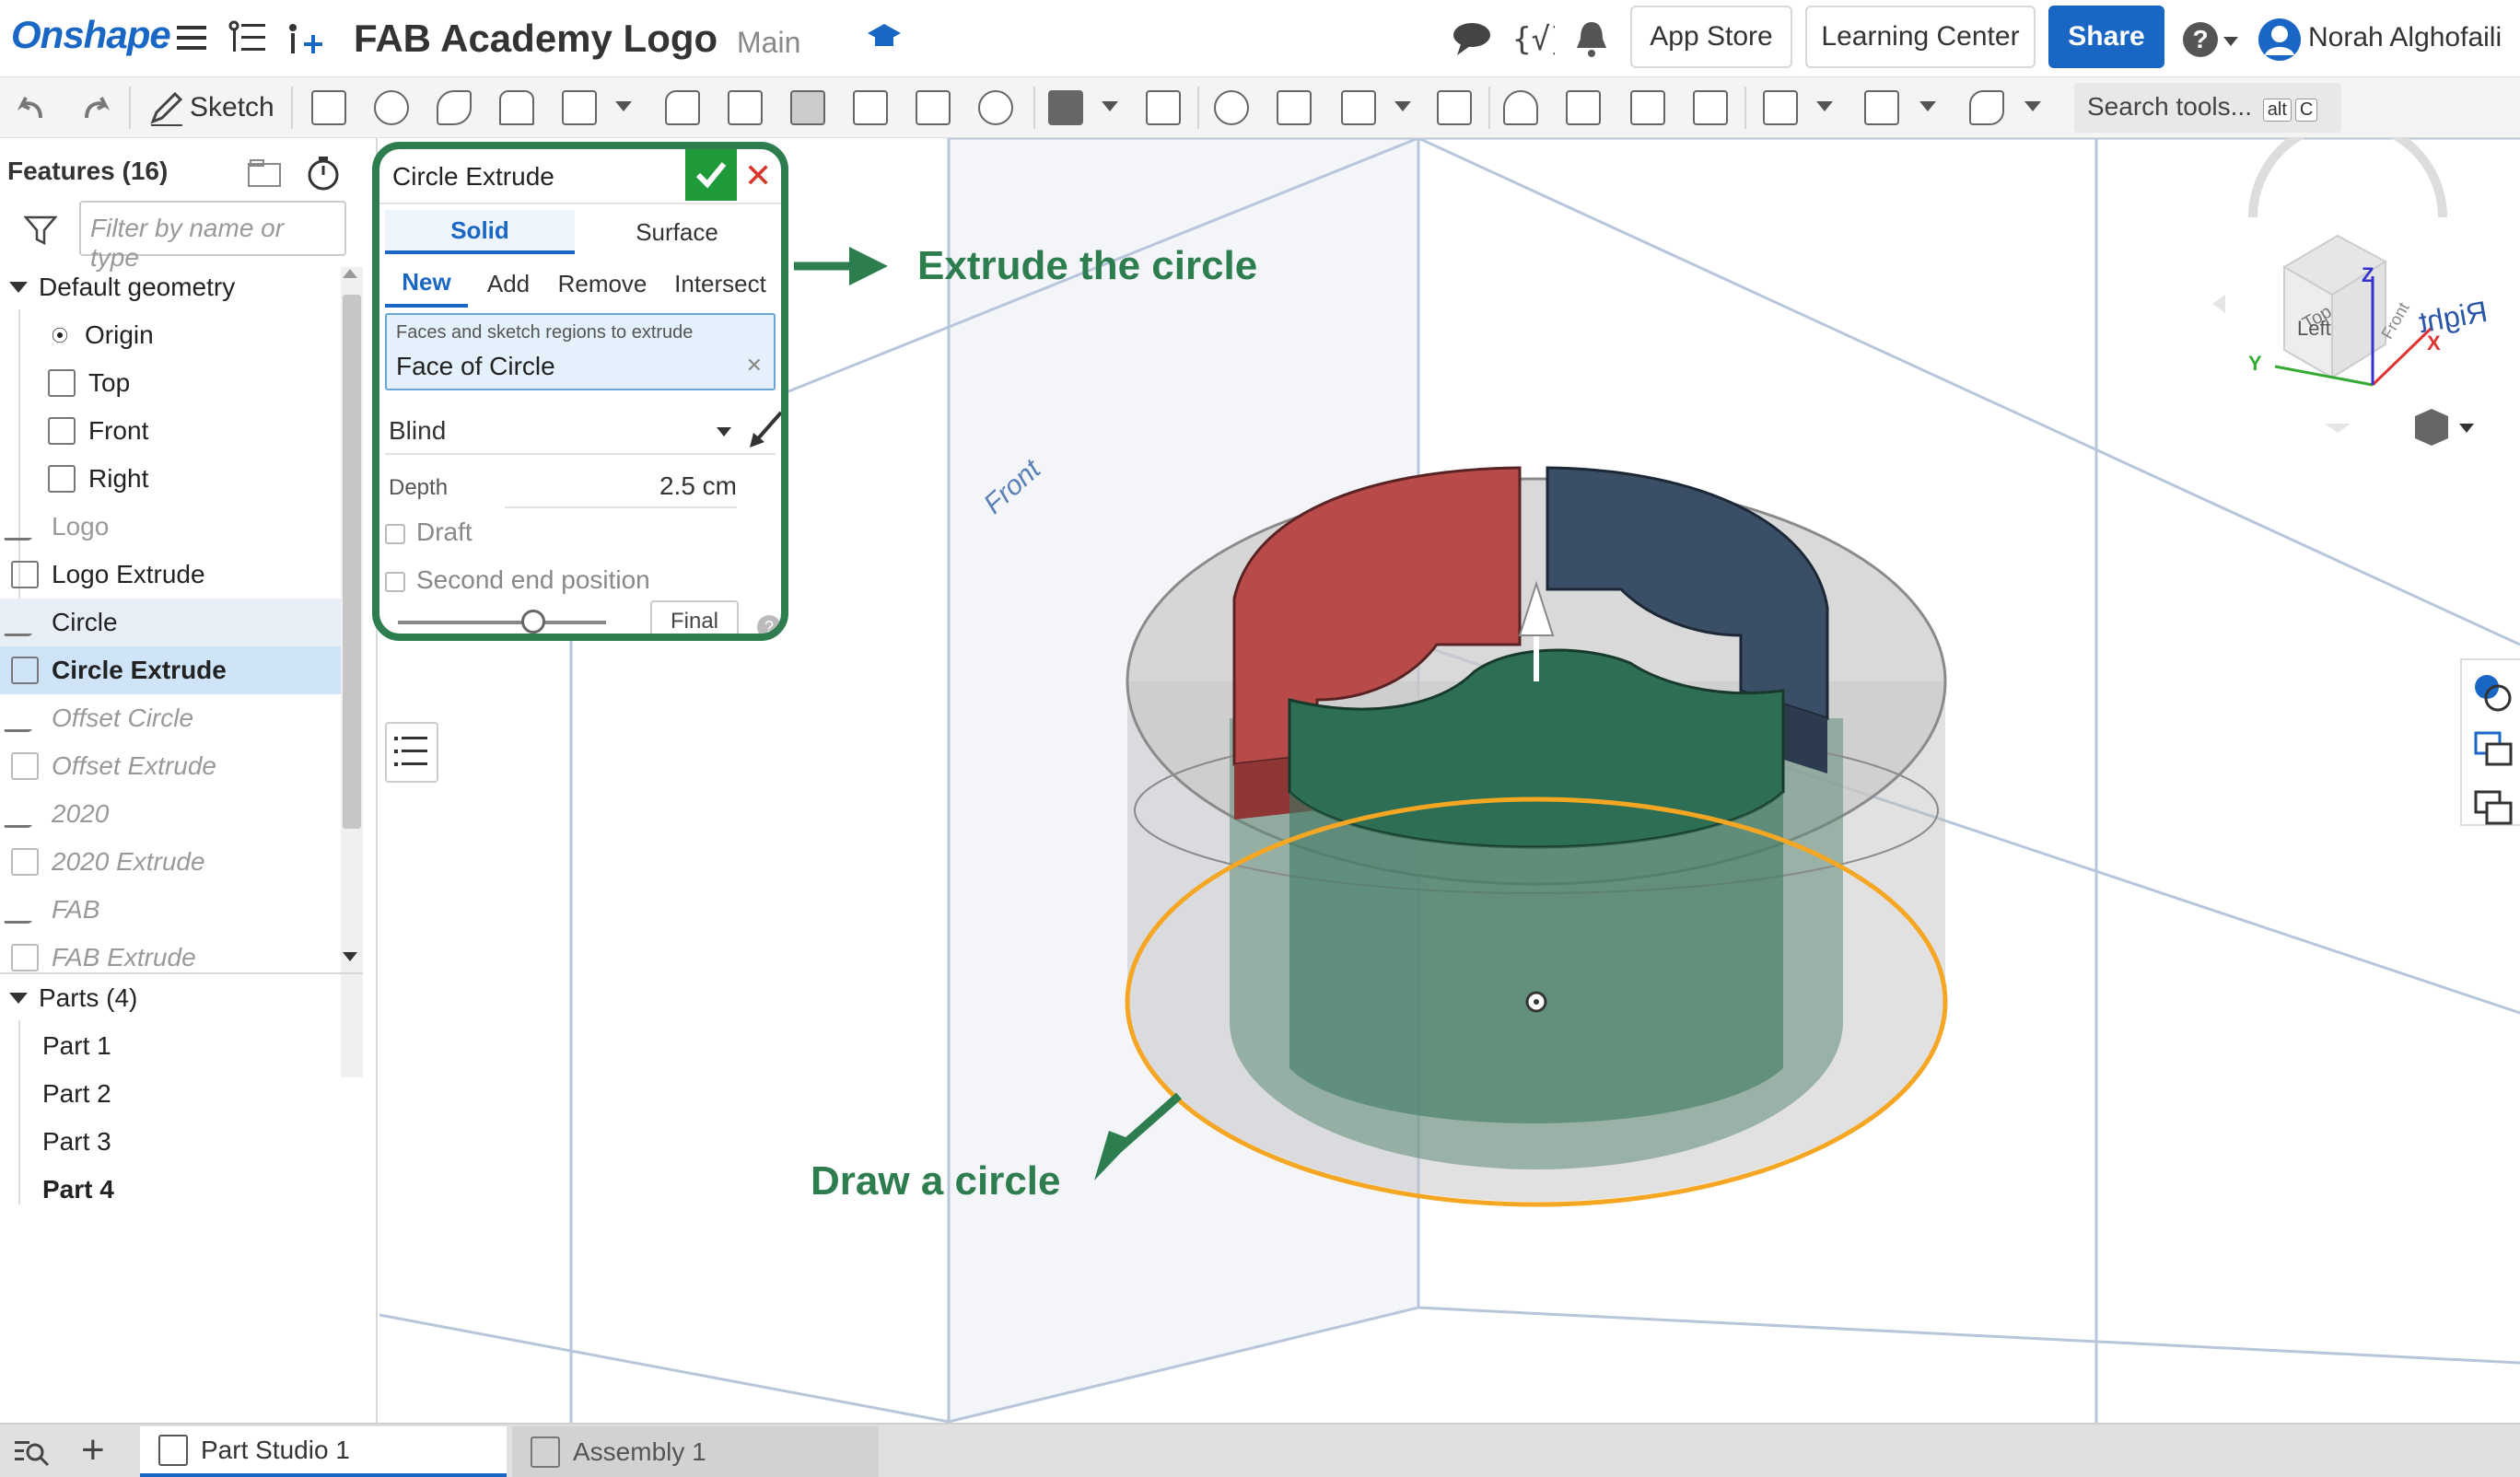 This screenshot has width=2520, height=1477. Describe the element at coordinates (411, 752) in the screenshot. I see `feature-list-toggle` at that location.